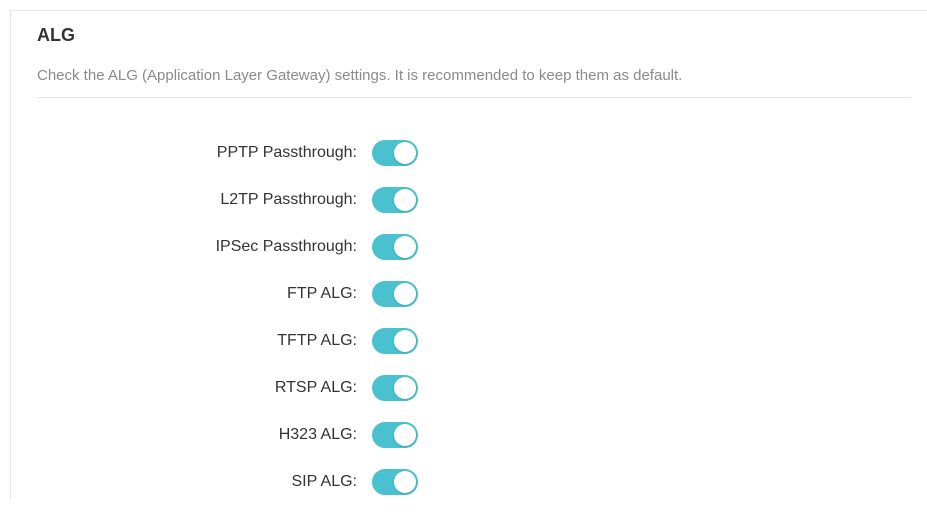  I want to click on setting-row-sip-alg: SIP ALG:, so click(469, 490).